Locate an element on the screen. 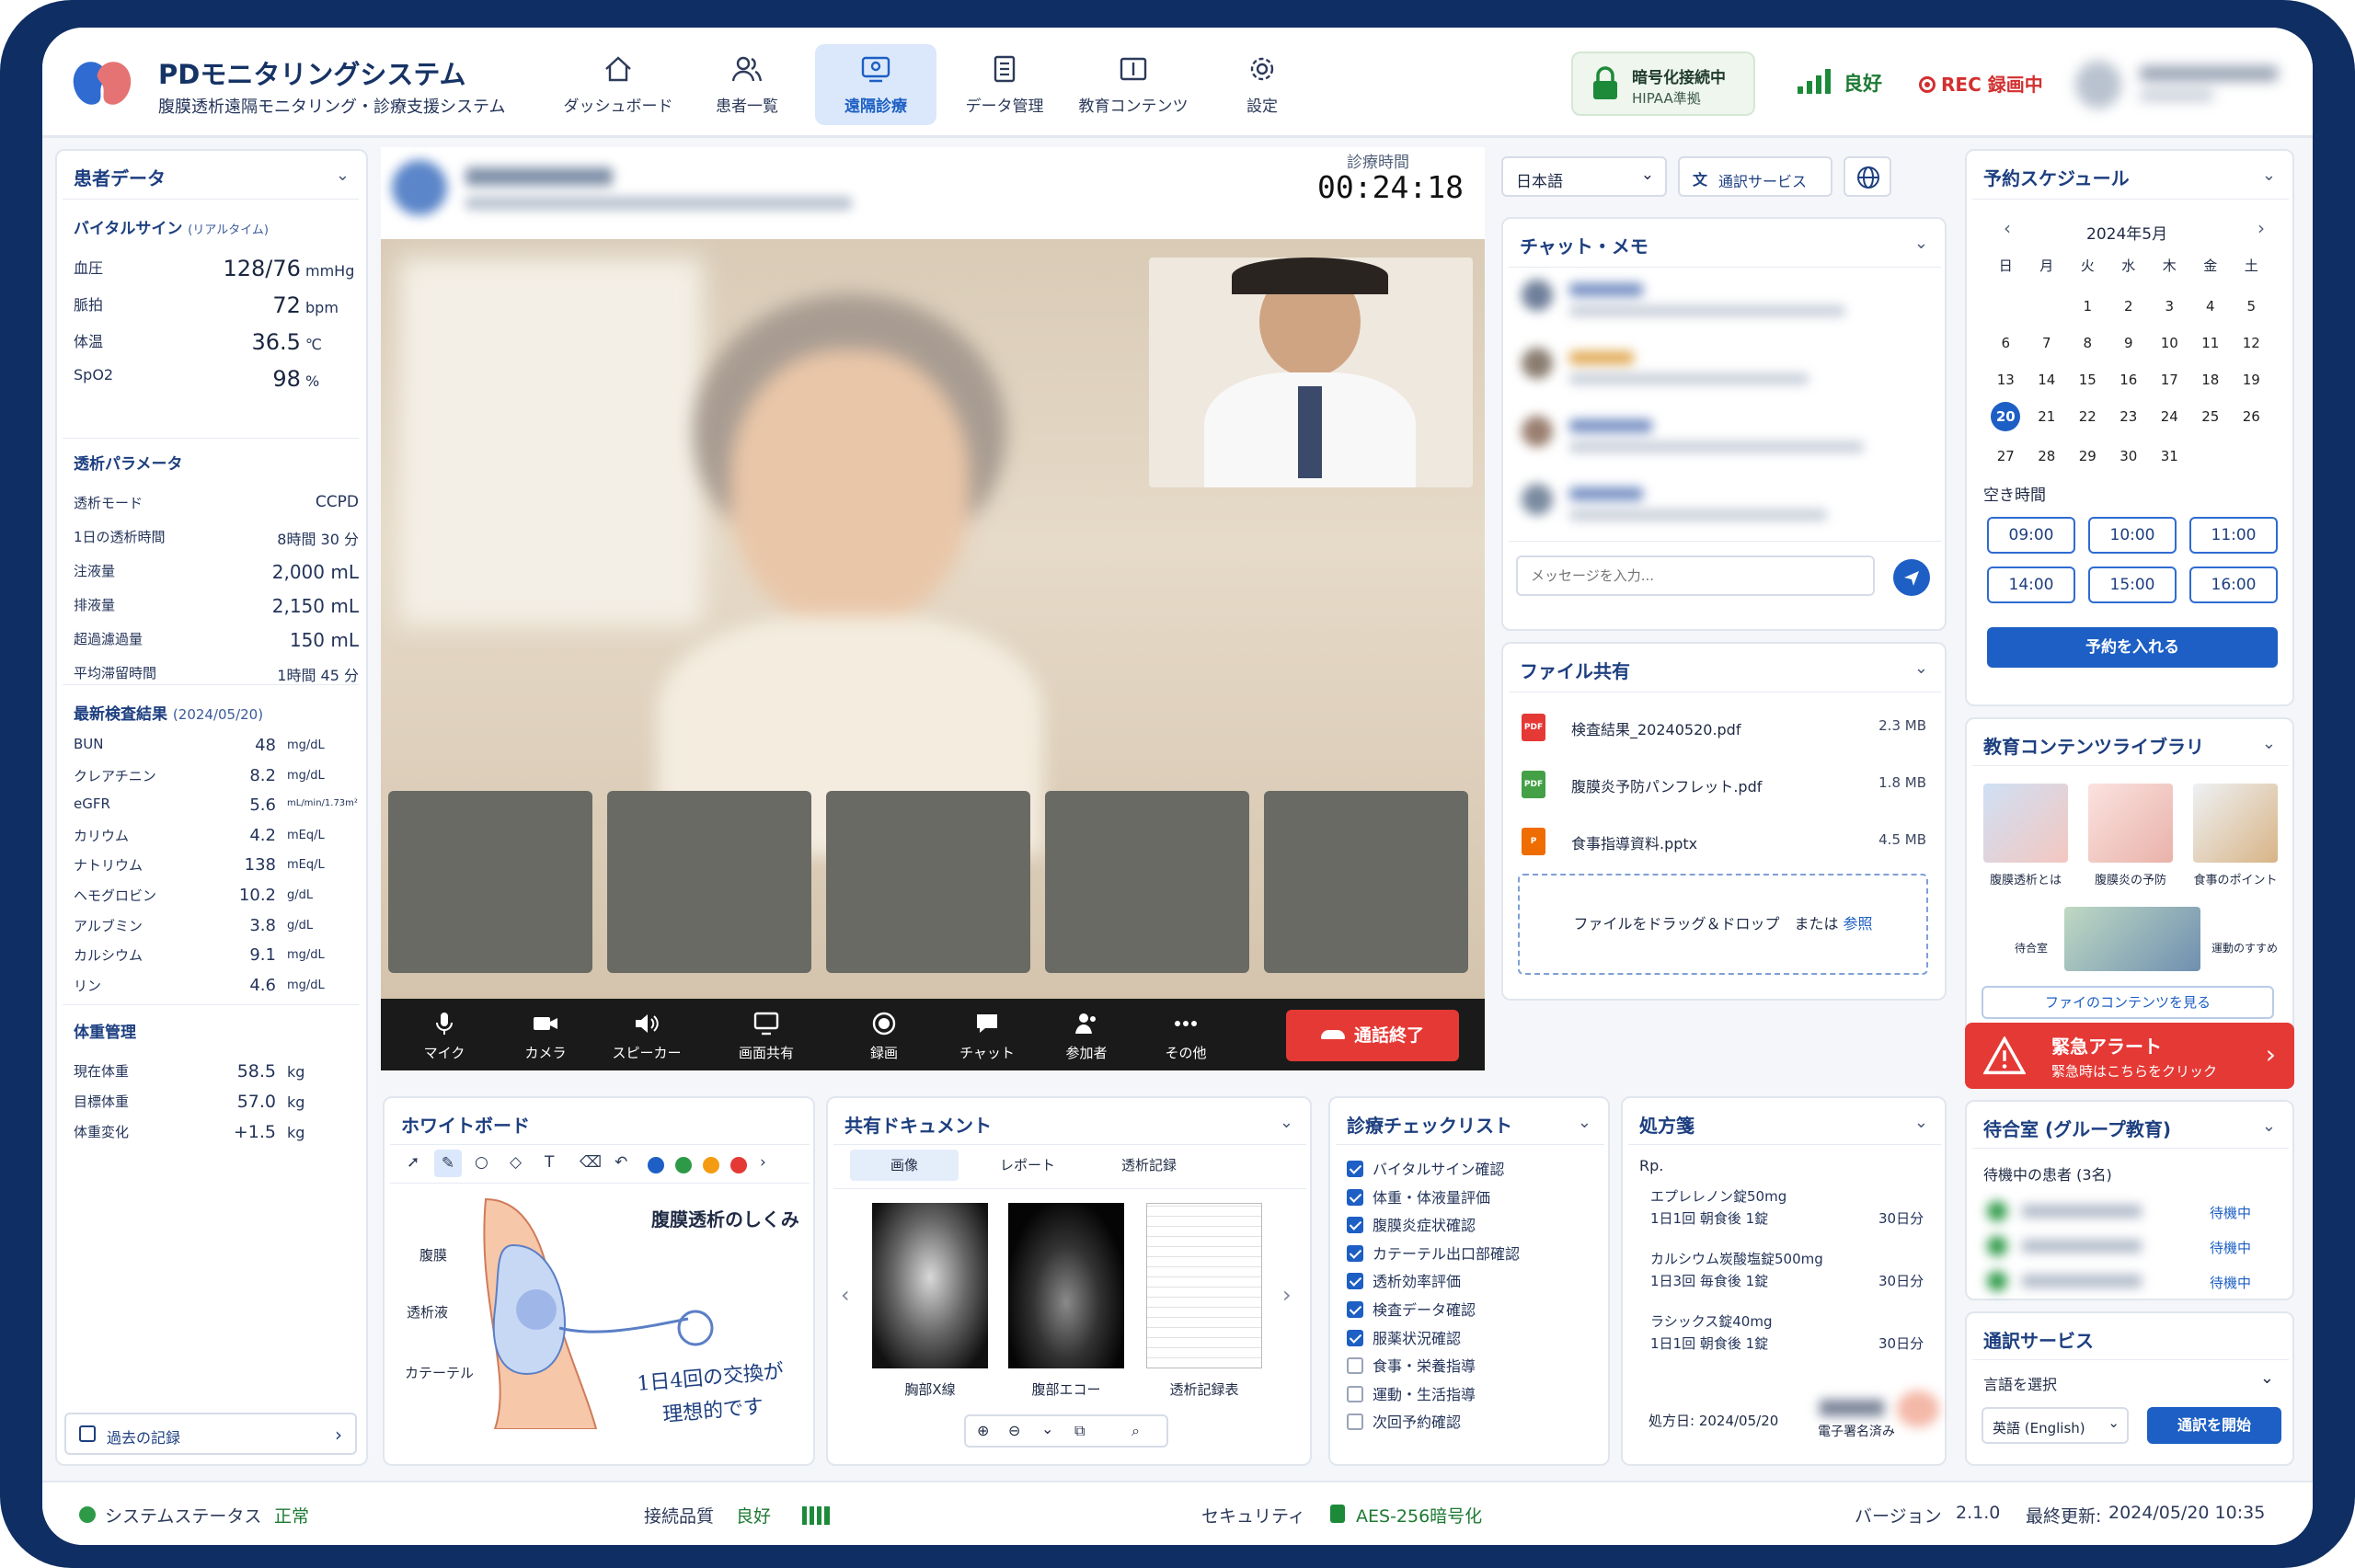 Image resolution: width=2355 pixels, height=1568 pixels. time-slot: 09:00 is located at coordinates (2031, 535).